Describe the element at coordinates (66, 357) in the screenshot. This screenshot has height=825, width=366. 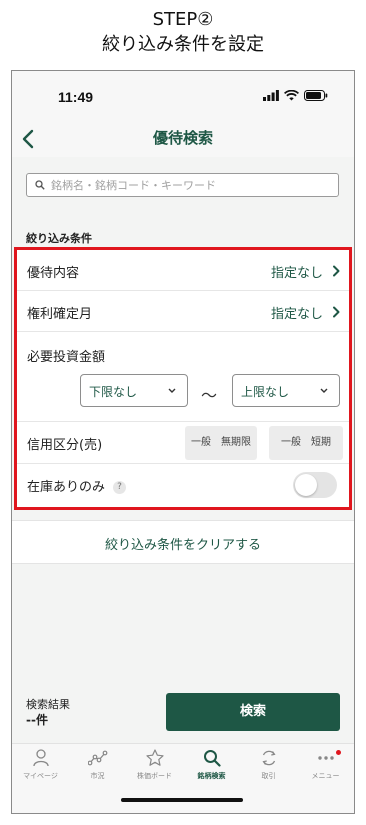
I see `investment-label: 必要投資金額` at that location.